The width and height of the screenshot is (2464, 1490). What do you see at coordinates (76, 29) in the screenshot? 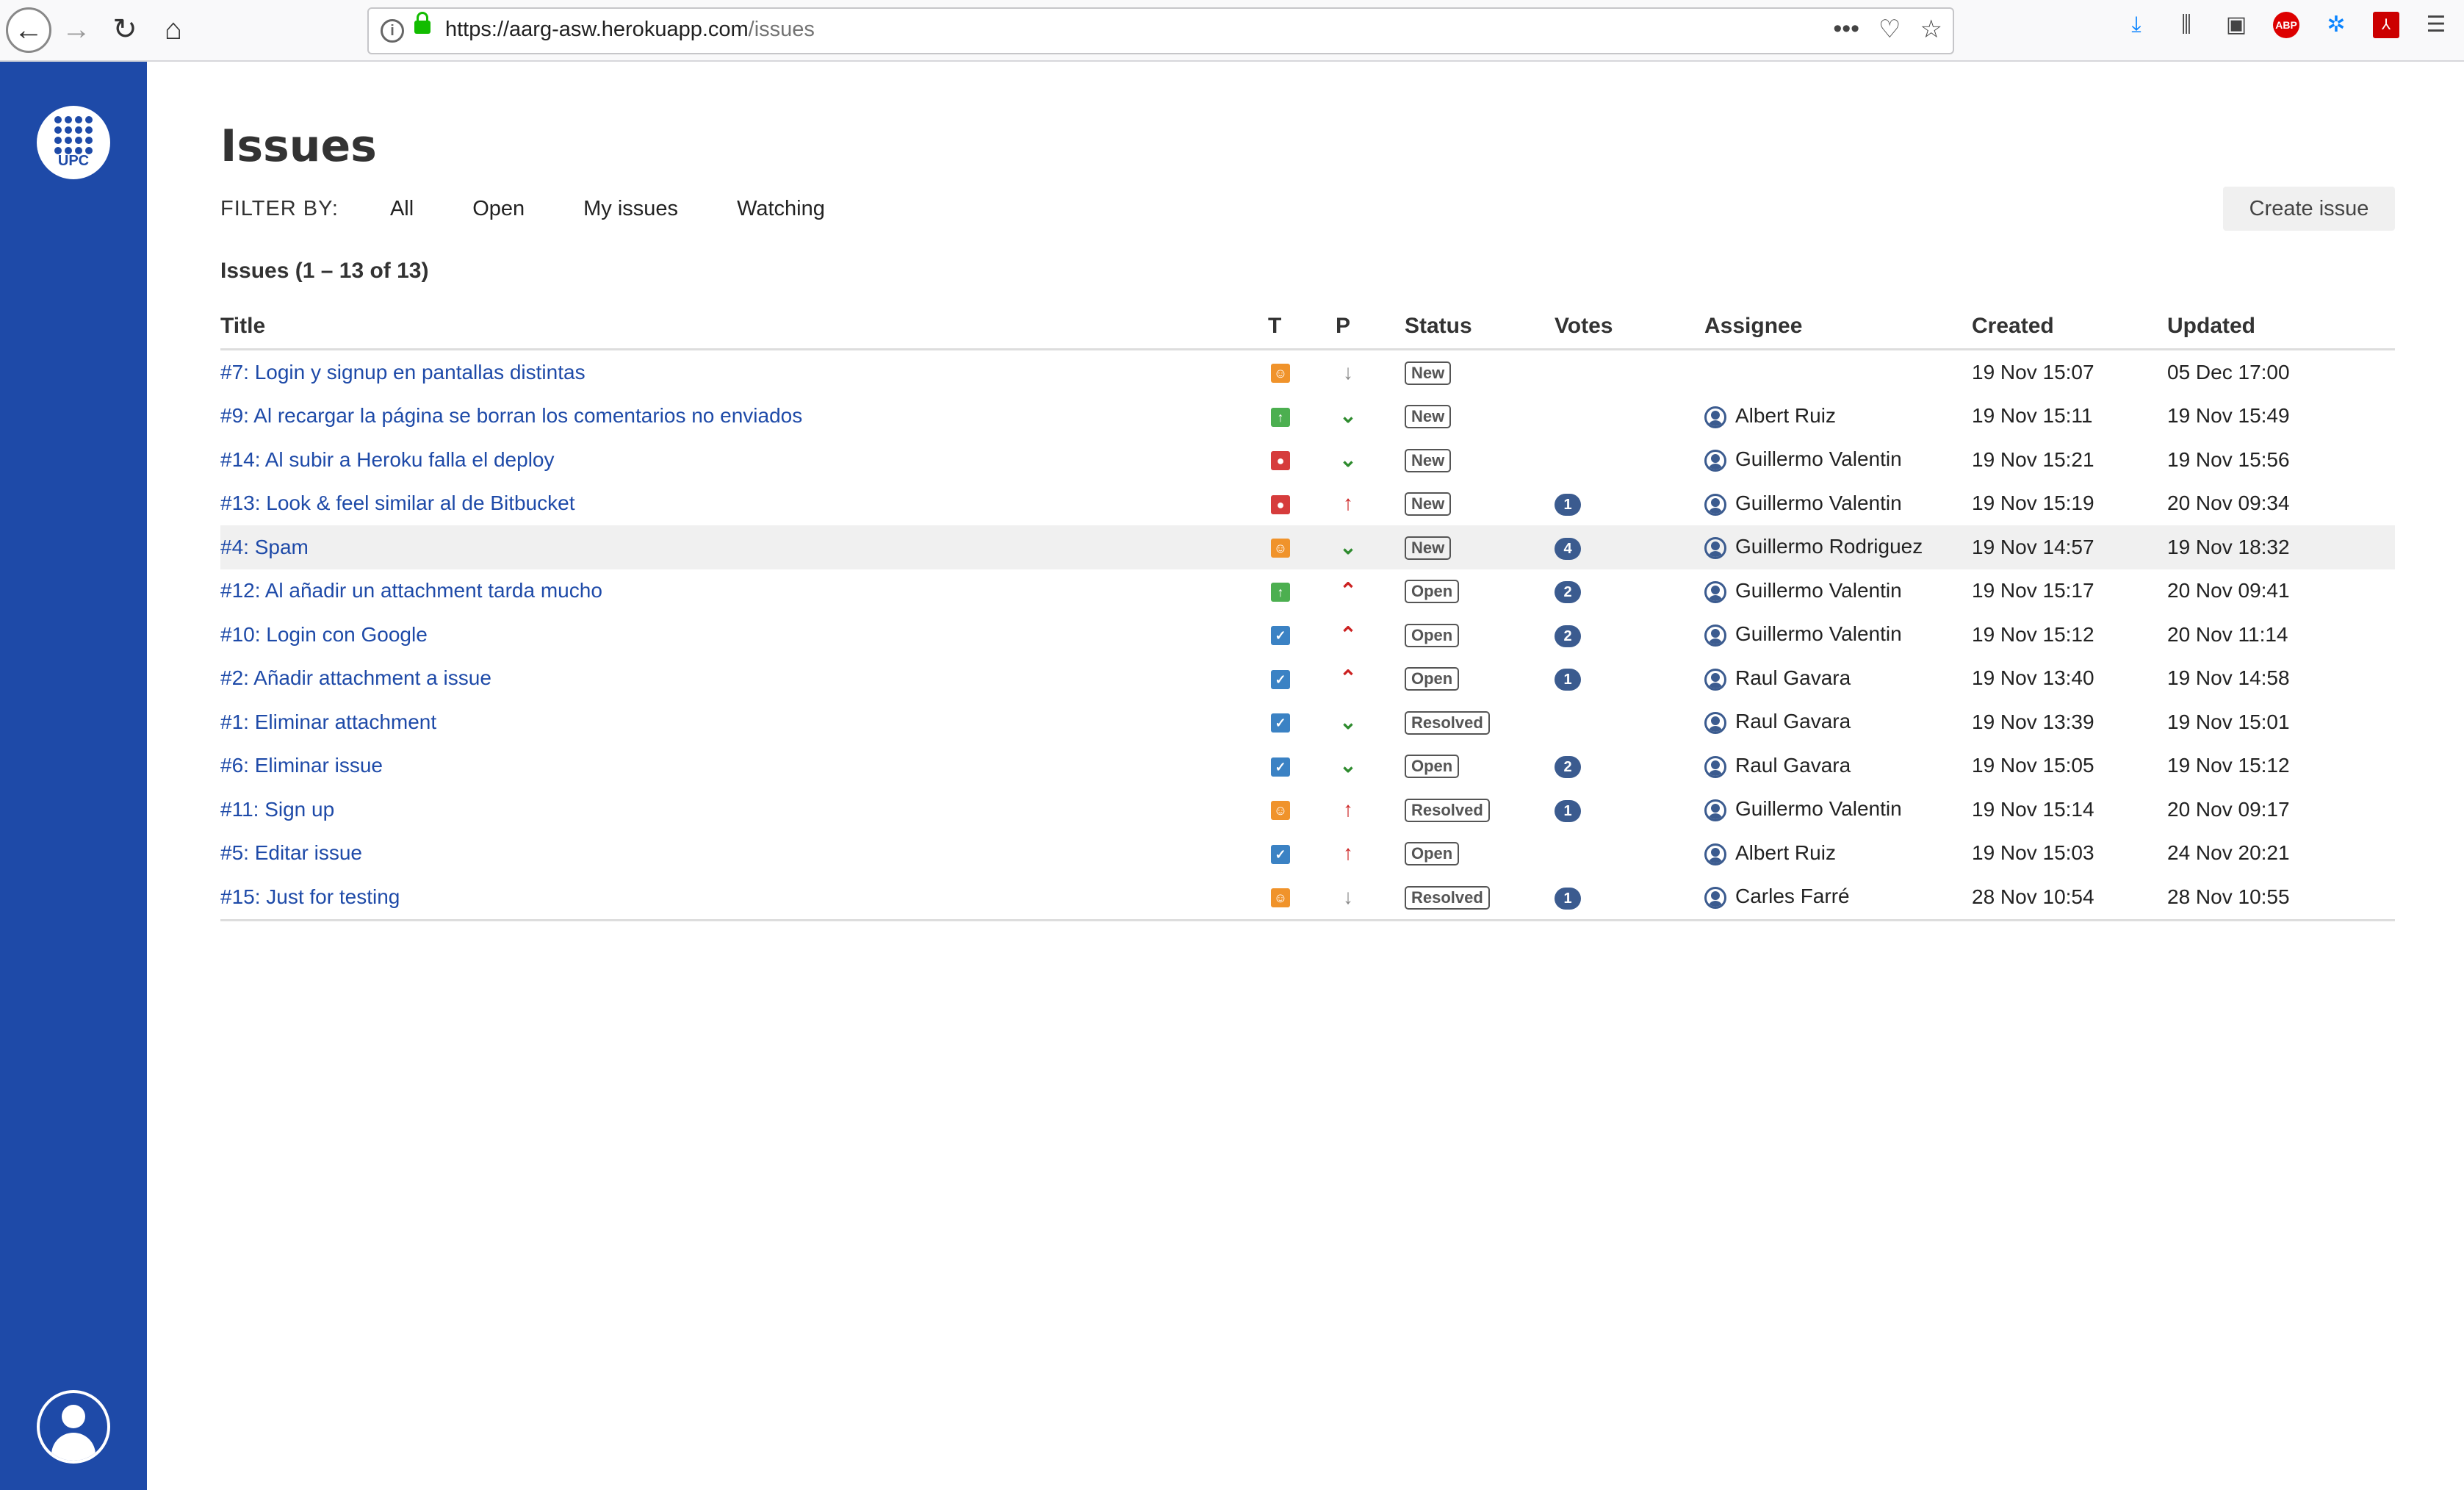
I see `forward-button: →` at bounding box center [76, 29].